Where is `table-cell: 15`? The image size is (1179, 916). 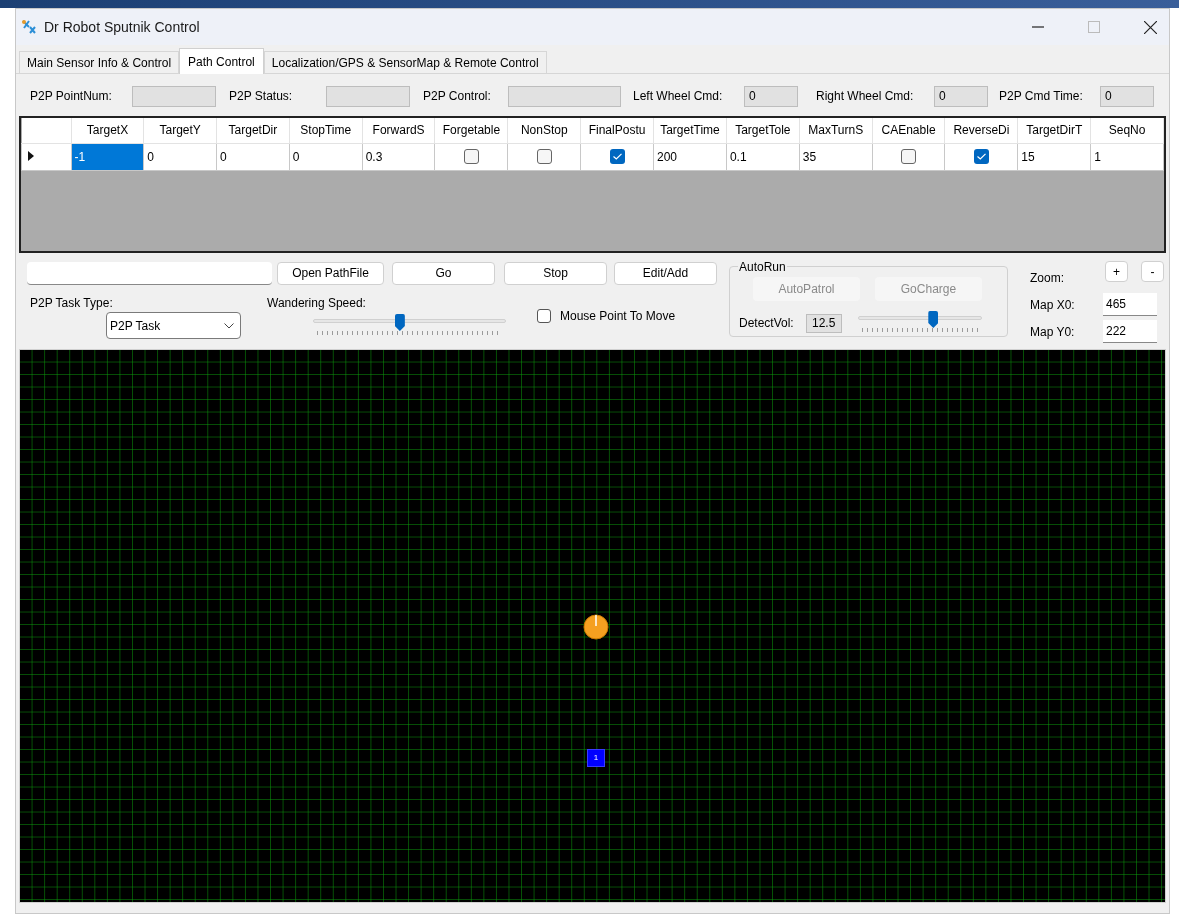
table-cell: 15 is located at coordinates (1054, 156).